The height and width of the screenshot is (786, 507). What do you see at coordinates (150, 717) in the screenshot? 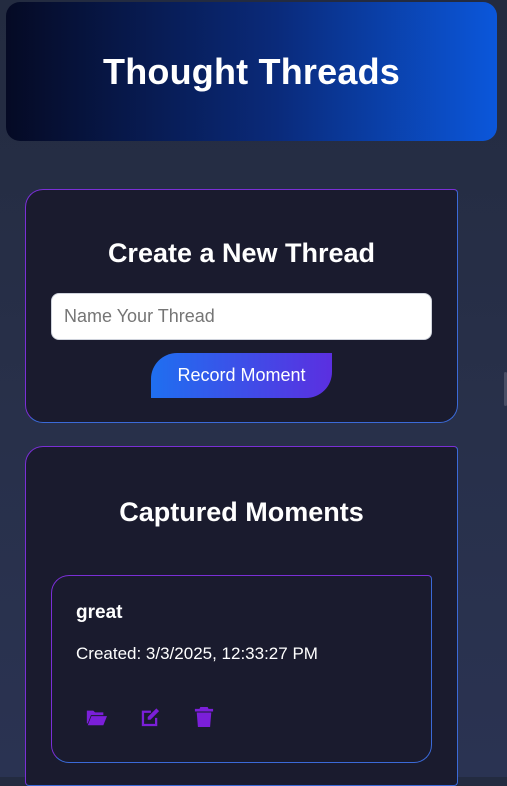
I see `edit-icon` at bounding box center [150, 717].